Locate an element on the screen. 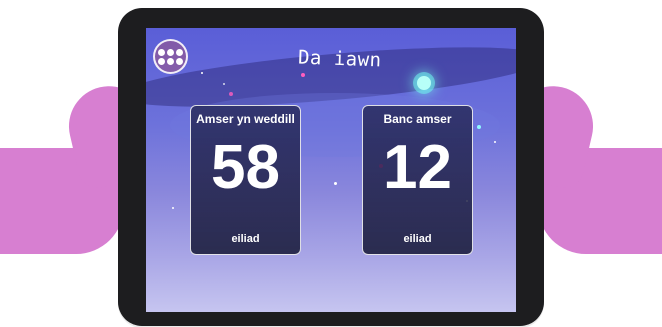  time-bank-card: Banc amser 12 eiliad is located at coordinates (417, 180).